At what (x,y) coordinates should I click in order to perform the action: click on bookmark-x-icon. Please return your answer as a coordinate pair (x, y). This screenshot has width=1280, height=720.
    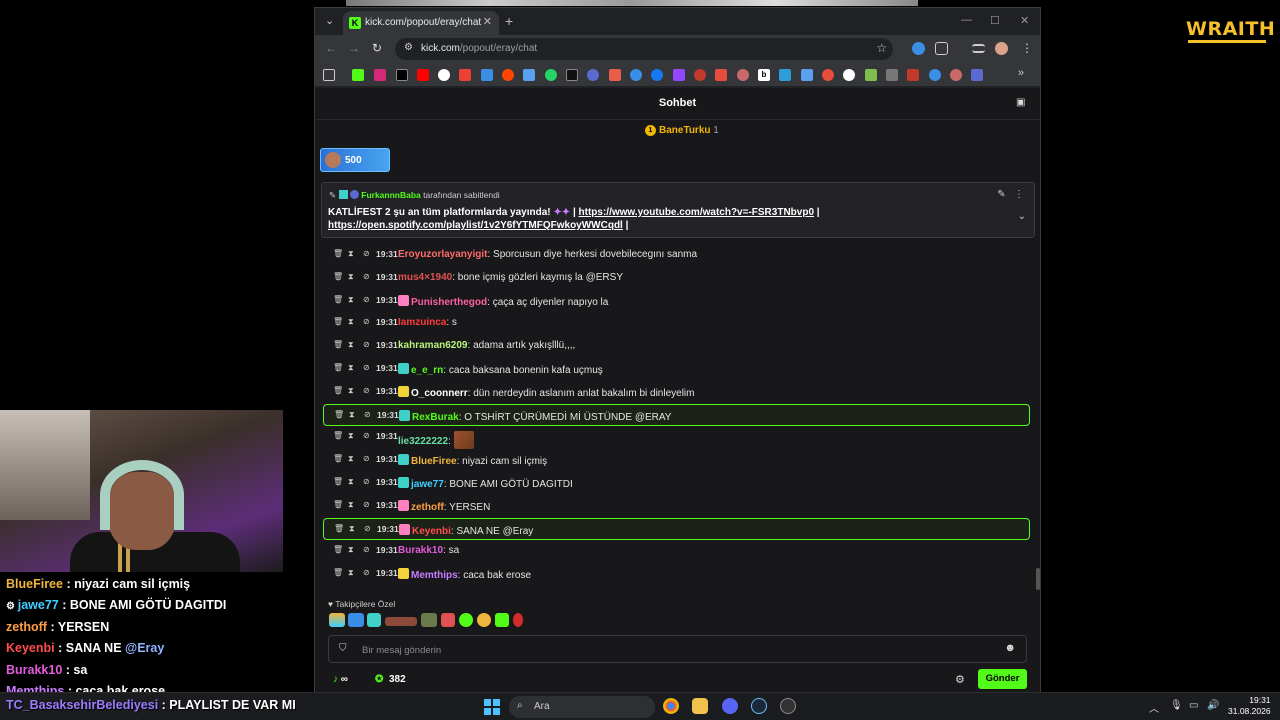
    Looking at the image, I should click on (402, 75).